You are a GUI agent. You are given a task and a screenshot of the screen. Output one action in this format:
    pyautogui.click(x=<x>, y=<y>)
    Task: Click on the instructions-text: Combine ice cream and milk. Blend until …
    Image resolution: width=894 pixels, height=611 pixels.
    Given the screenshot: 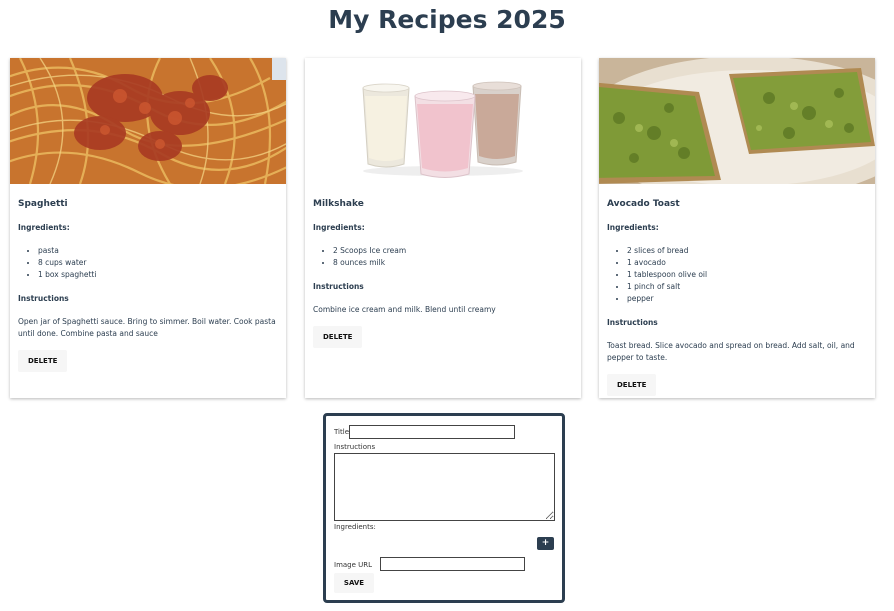 What is the action you would take?
    pyautogui.click(x=404, y=309)
    